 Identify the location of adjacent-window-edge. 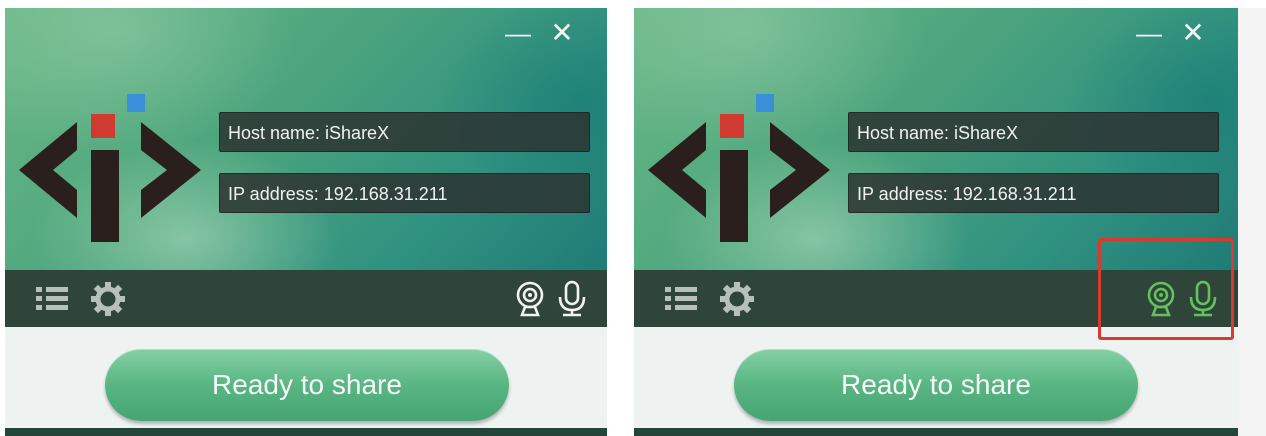
(1252, 222).